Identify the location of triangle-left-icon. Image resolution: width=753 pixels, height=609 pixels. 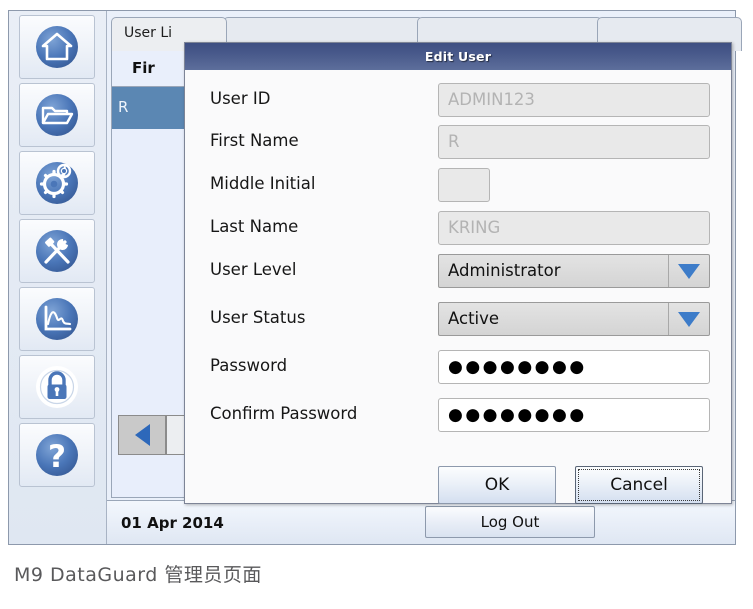
(142, 435).